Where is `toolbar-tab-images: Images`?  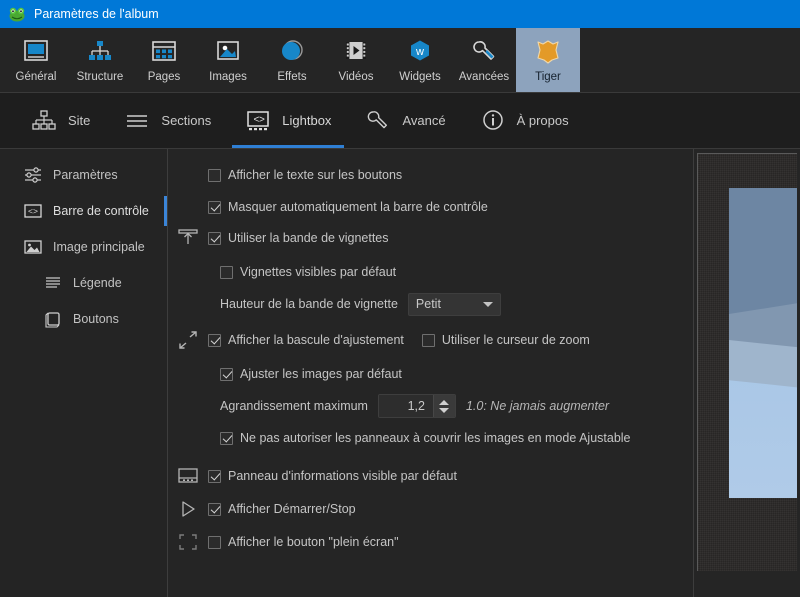 toolbar-tab-images: Images is located at coordinates (228, 60).